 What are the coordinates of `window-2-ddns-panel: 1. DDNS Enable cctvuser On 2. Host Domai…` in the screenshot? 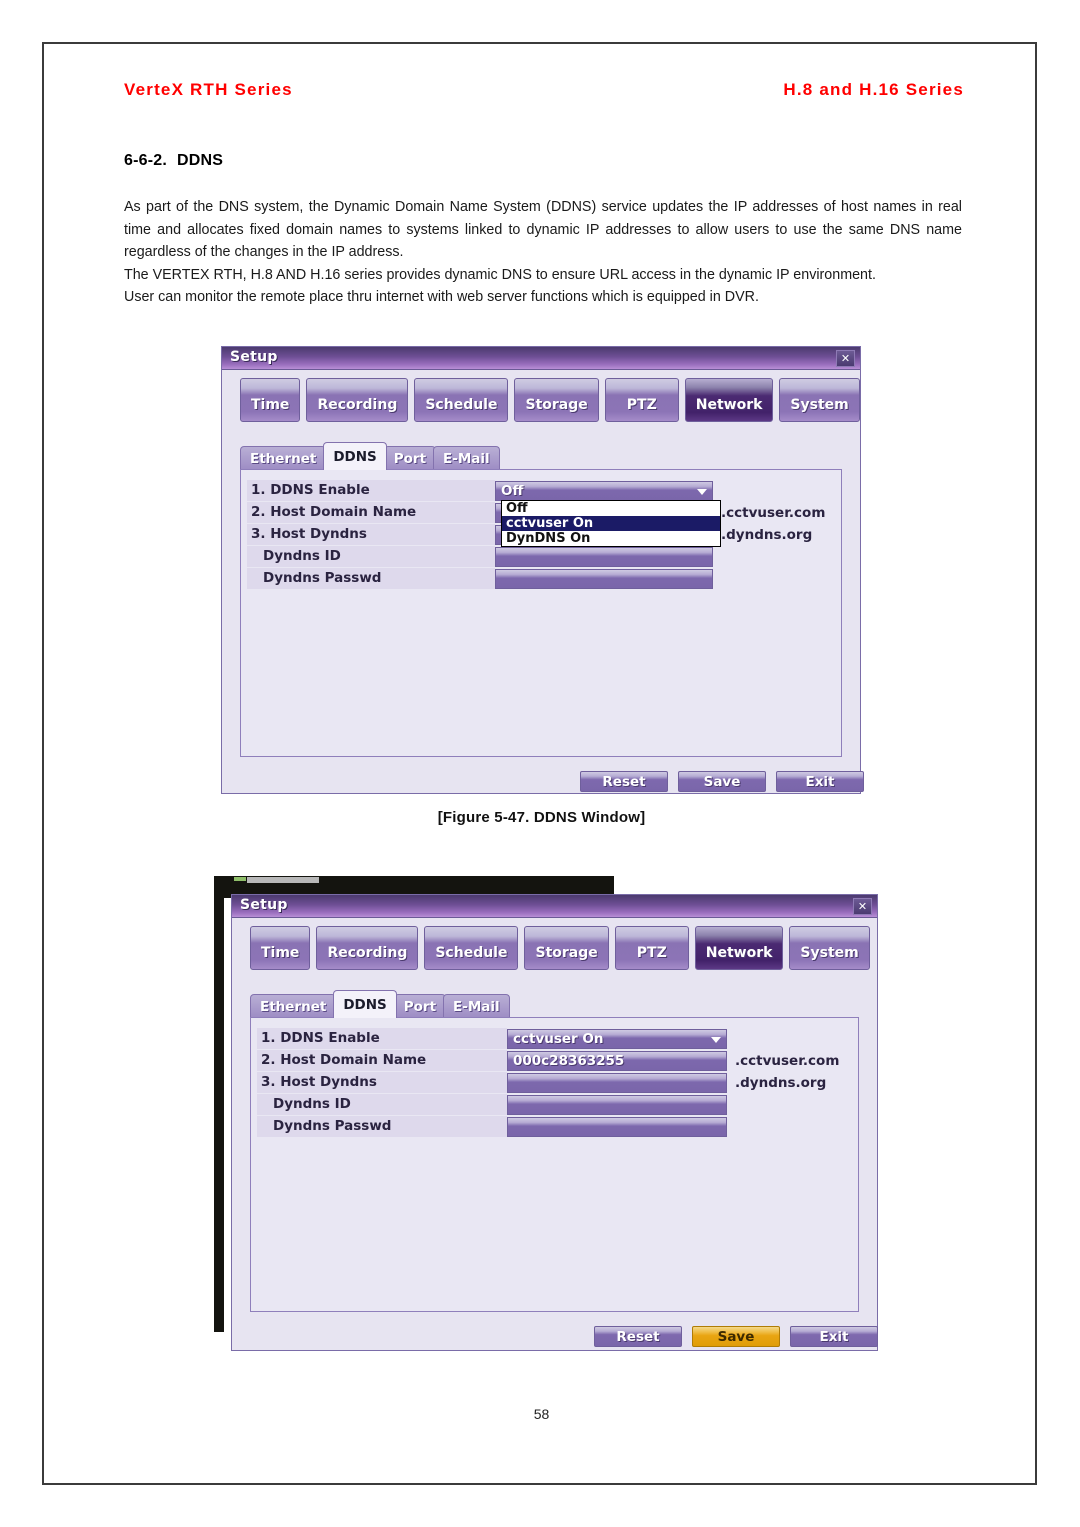 It's located at (554, 1164).